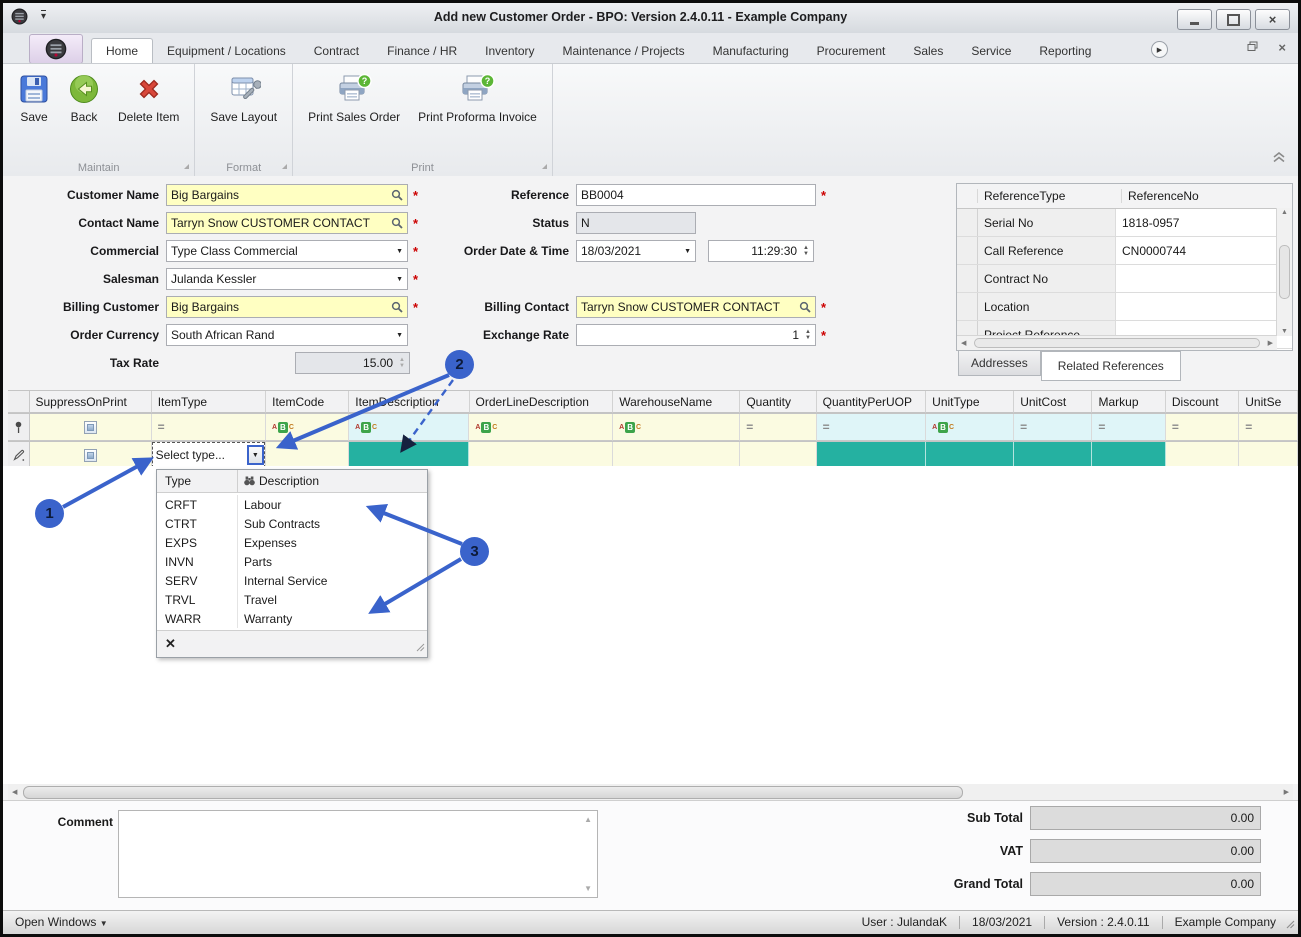 Image resolution: width=1301 pixels, height=937 pixels. What do you see at coordinates (1272, 19) in the screenshot?
I see `close-button: ×` at bounding box center [1272, 19].